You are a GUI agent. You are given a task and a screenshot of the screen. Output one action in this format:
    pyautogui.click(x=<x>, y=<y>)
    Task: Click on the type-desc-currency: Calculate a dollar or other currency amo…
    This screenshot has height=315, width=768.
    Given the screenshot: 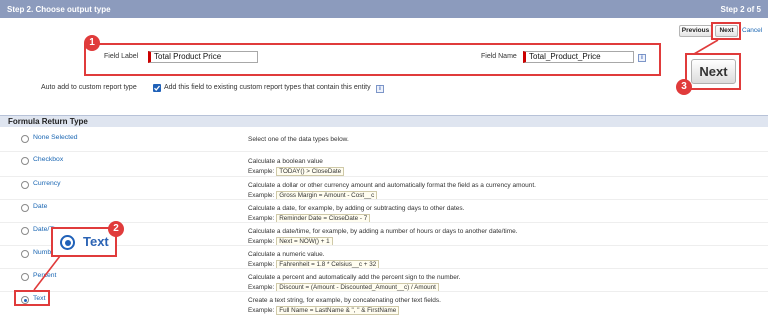 What is the action you would take?
    pyautogui.click(x=392, y=185)
    